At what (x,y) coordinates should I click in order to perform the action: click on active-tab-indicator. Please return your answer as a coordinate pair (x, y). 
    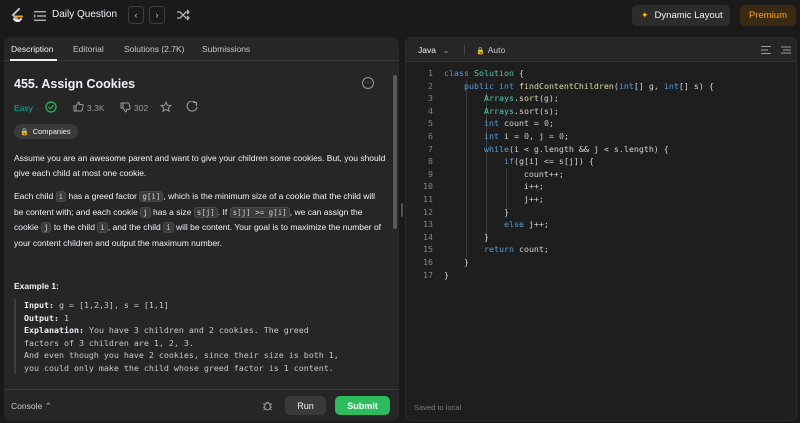
    Looking at the image, I should click on (33, 60).